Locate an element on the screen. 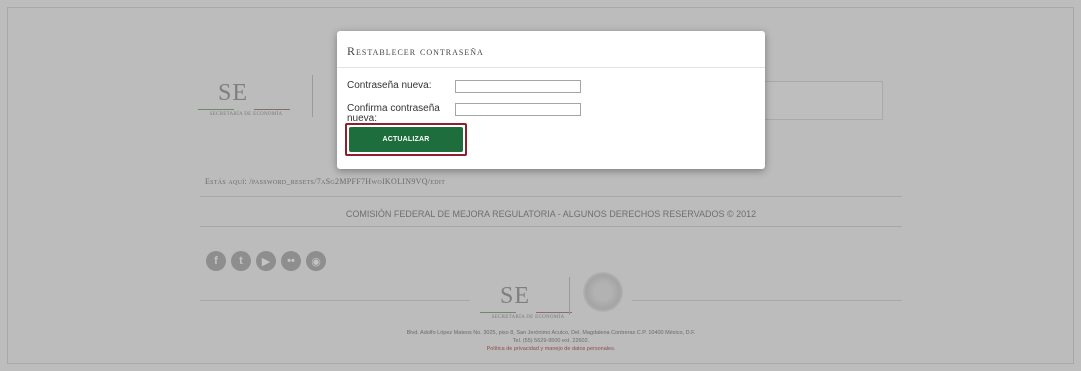 The image size is (1081, 371). new-password-input is located at coordinates (518, 86).